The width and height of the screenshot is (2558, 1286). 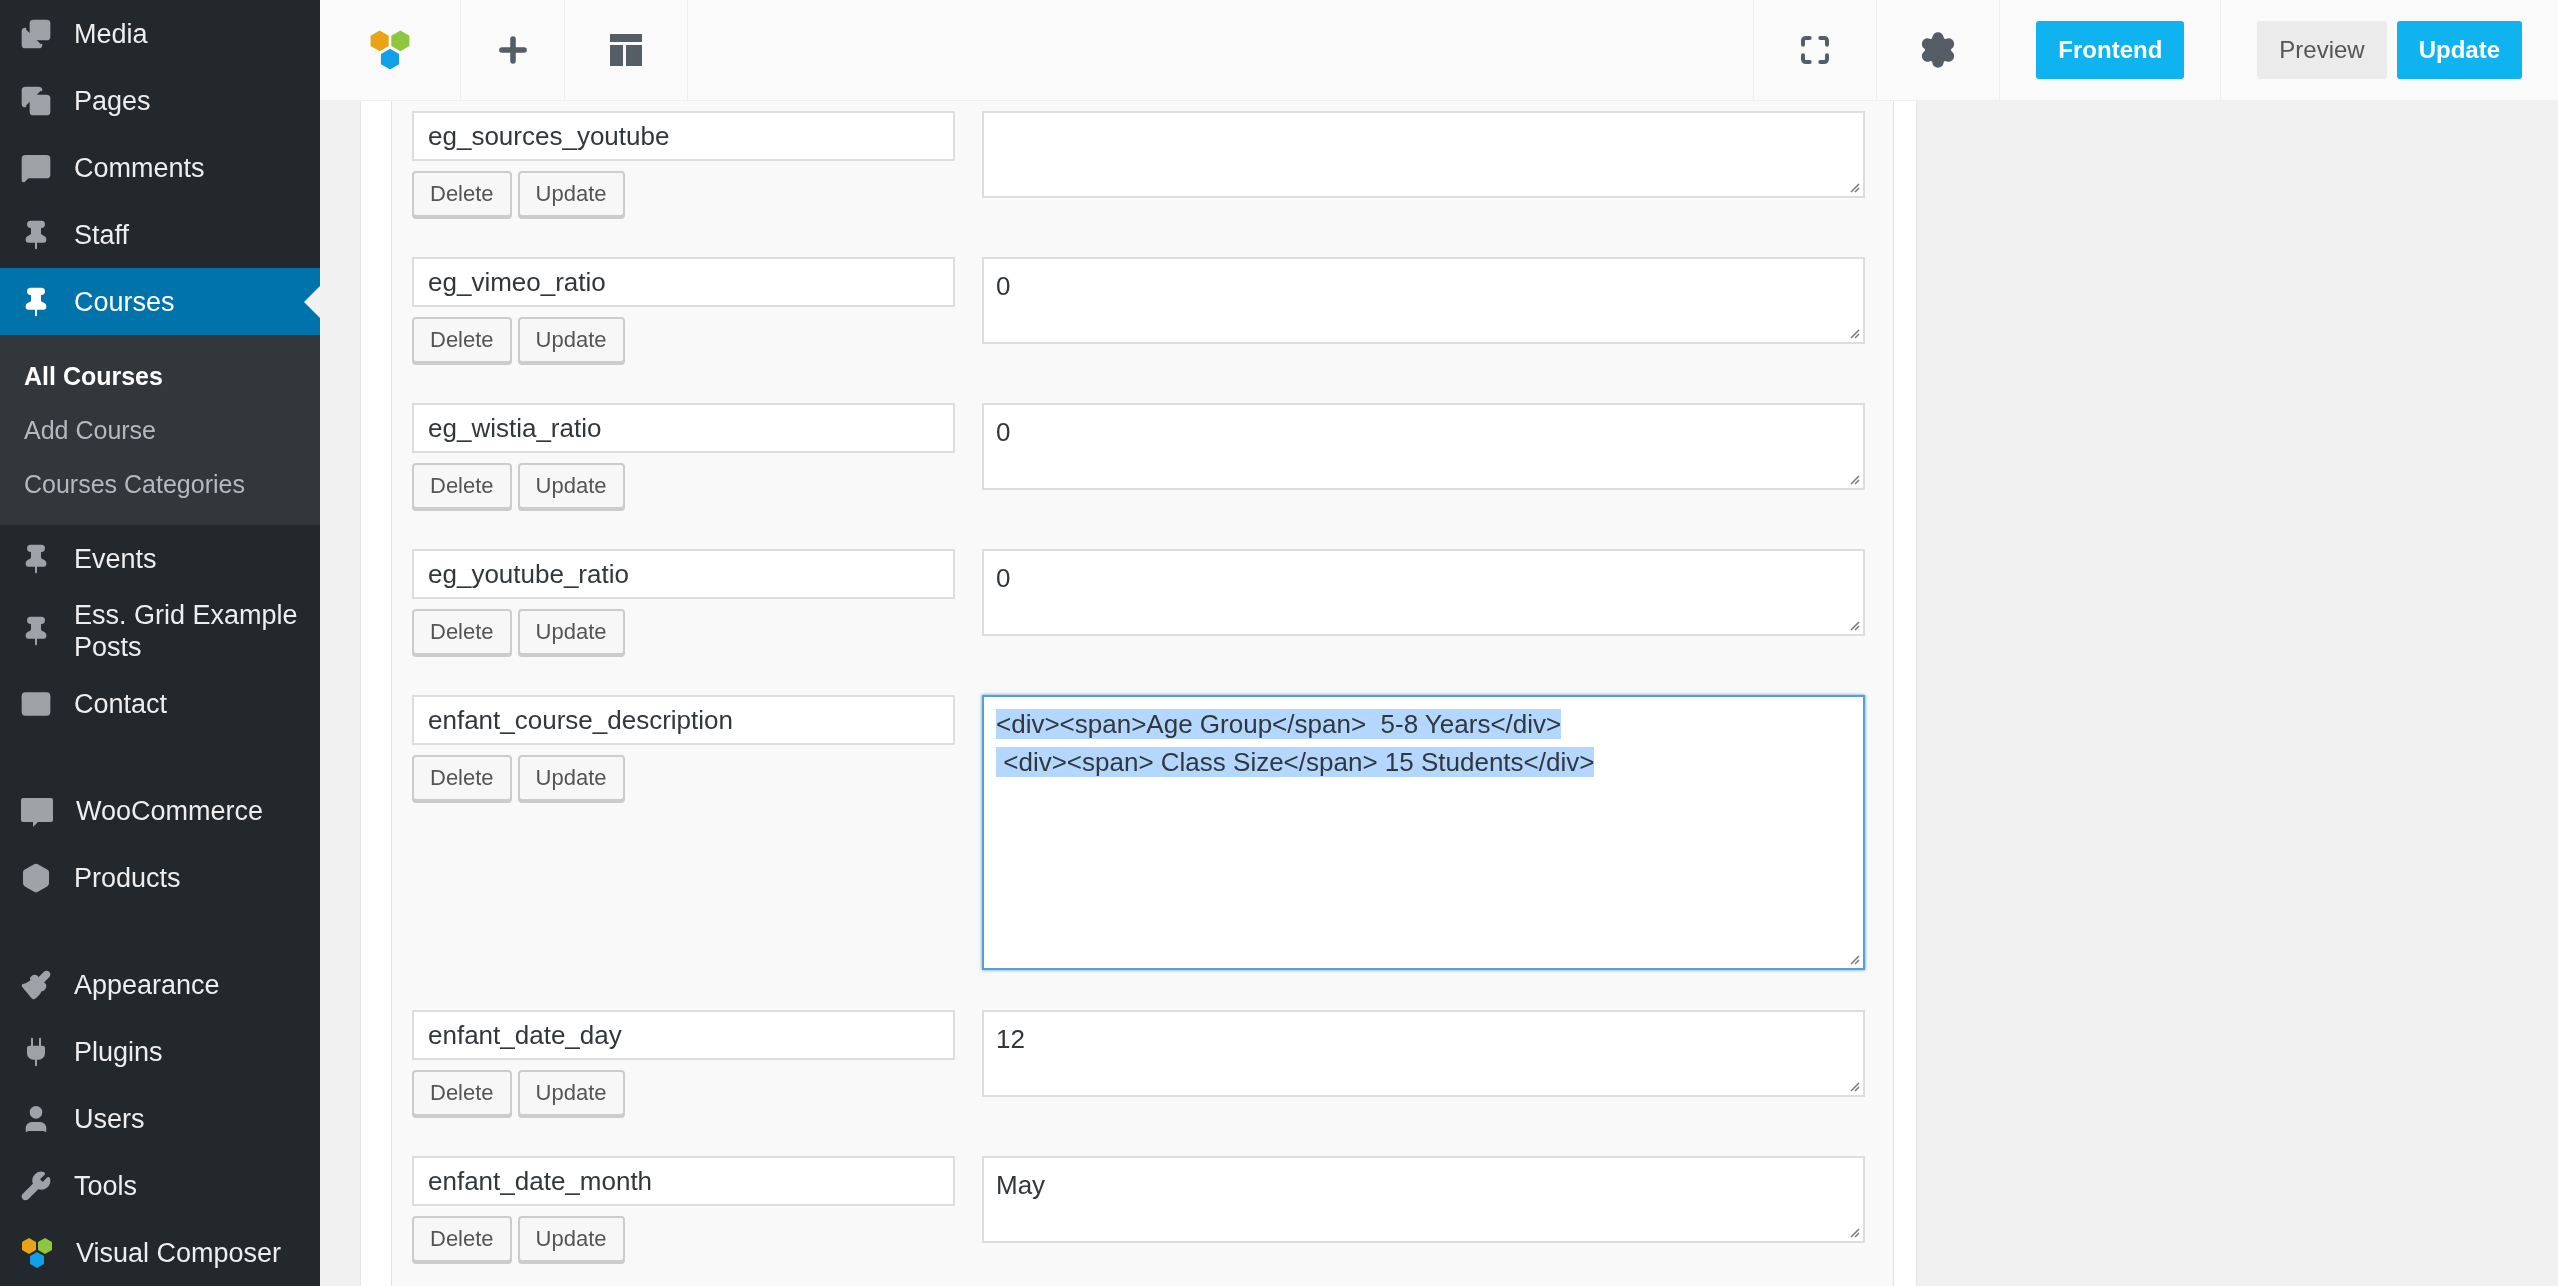 What do you see at coordinates (36, 1185) in the screenshot?
I see `wrench-icon` at bounding box center [36, 1185].